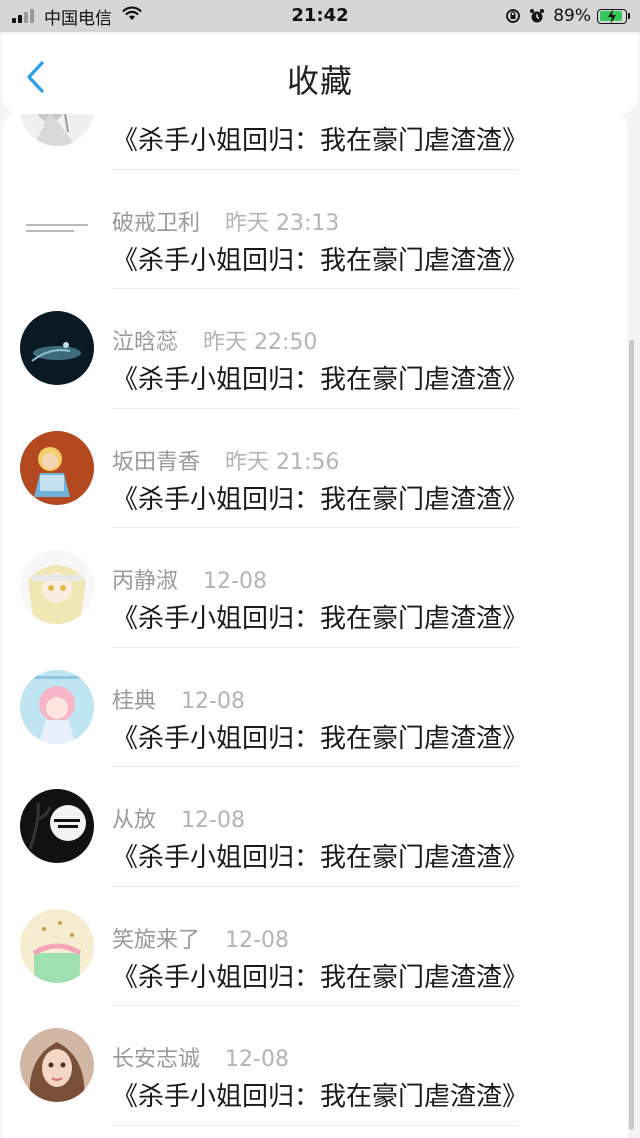 The image size is (640, 1138). I want to click on list-item-0: 《杀手小姐回归：我在豪门虐渣渣》, so click(315, 141).